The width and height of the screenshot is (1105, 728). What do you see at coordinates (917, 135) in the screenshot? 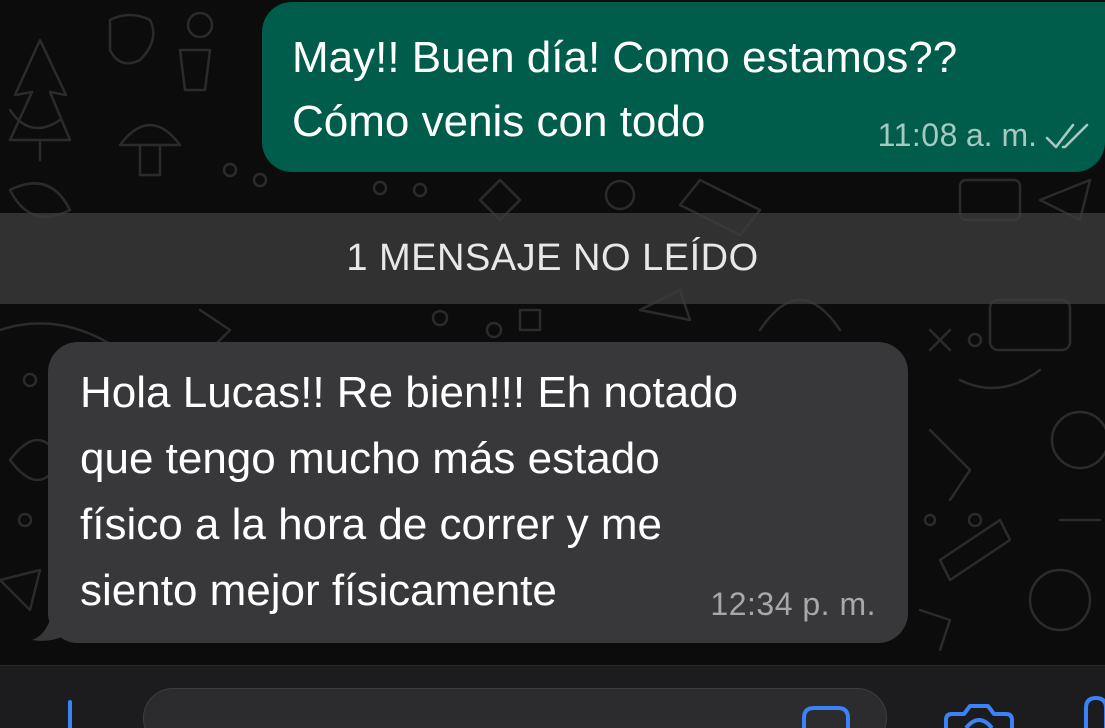
I see `message-time: 11:08` at bounding box center [917, 135].